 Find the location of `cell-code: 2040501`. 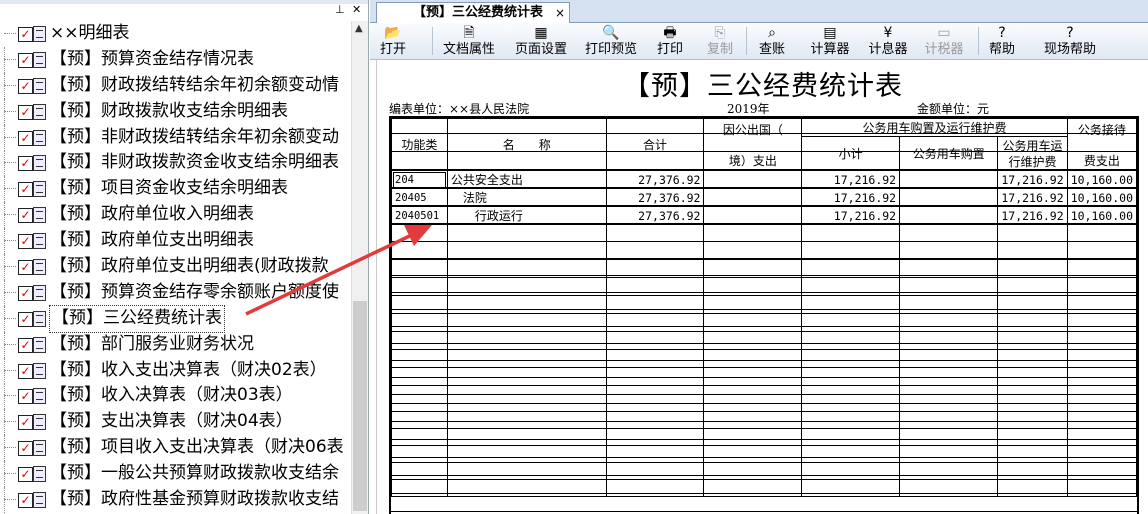

cell-code: 2040501 is located at coordinates (419, 215).